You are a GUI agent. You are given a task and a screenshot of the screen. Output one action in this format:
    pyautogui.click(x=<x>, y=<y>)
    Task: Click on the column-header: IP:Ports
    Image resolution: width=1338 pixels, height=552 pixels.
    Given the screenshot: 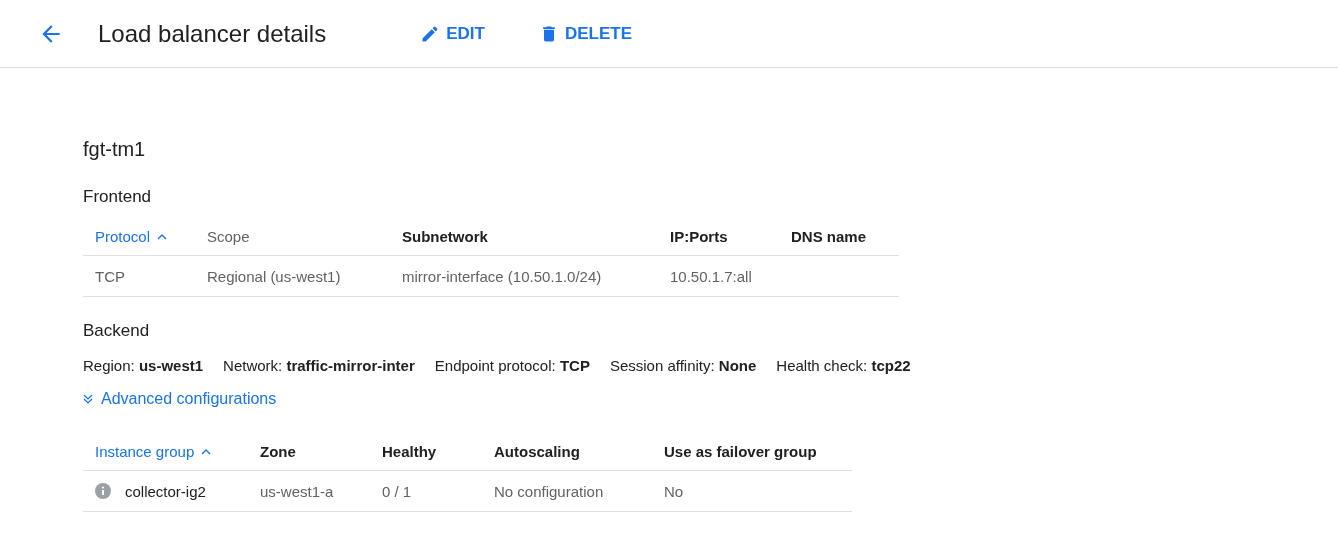 What is the action you would take?
    pyautogui.click(x=718, y=236)
    